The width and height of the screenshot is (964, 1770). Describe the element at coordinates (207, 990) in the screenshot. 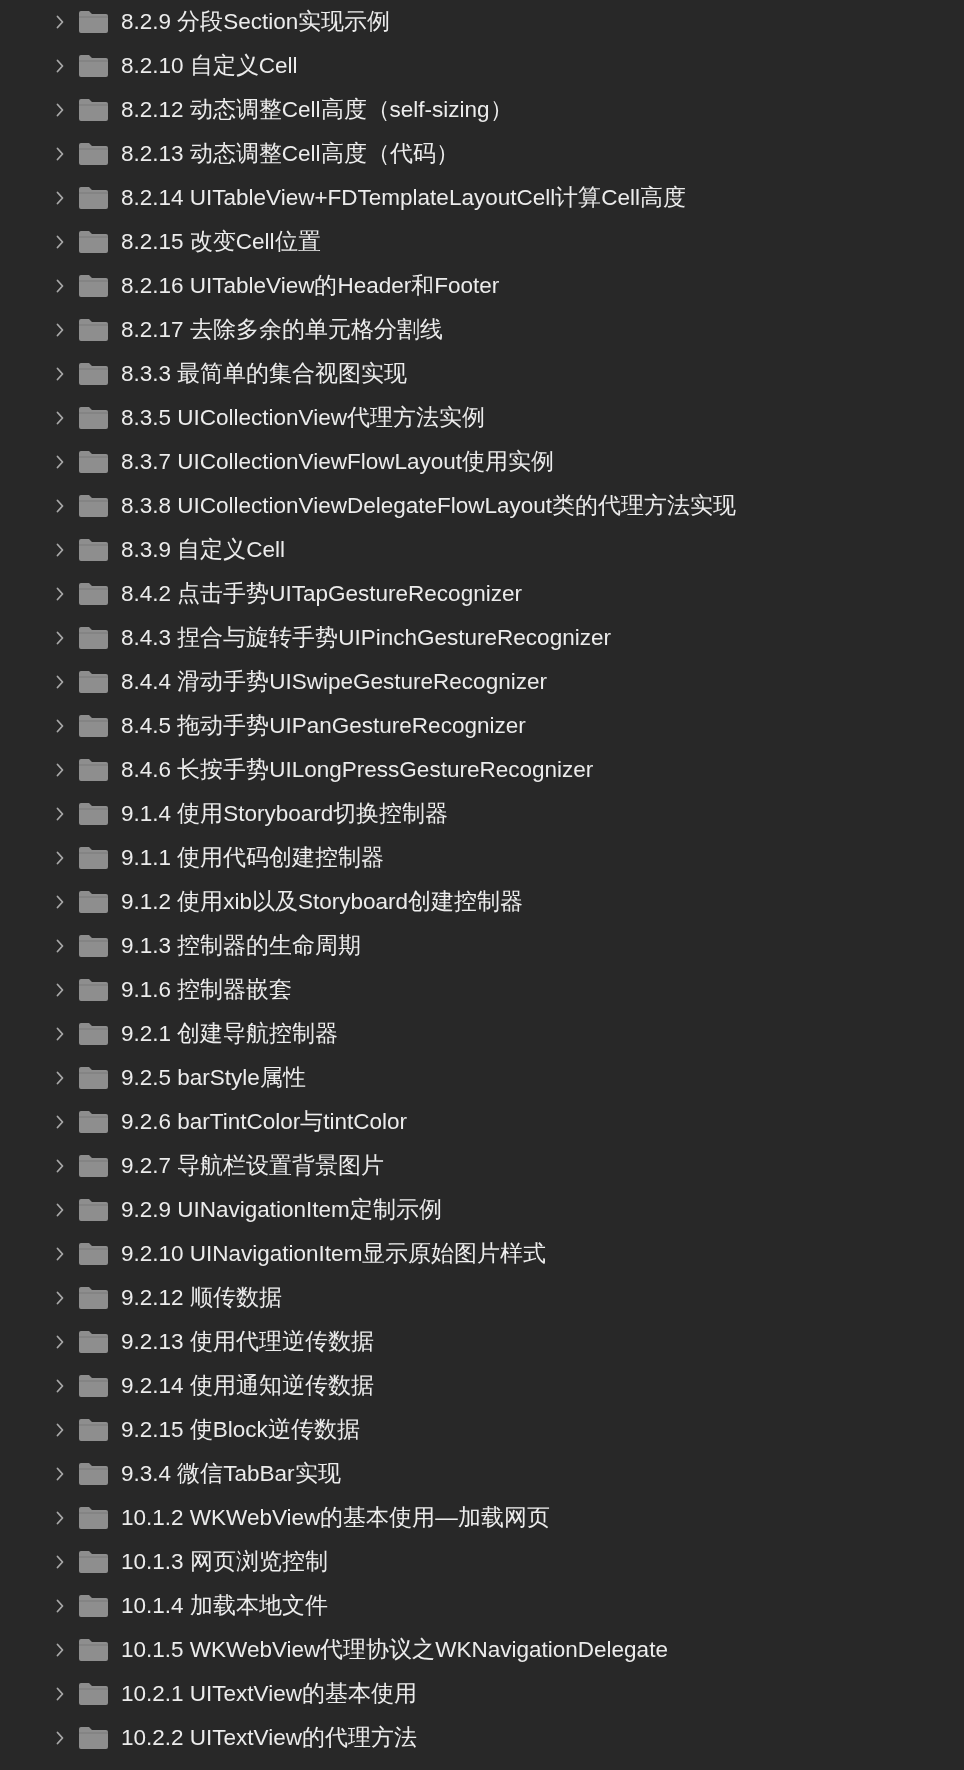

I see `folder-name: 9.1.6 控制器嵌套` at that location.